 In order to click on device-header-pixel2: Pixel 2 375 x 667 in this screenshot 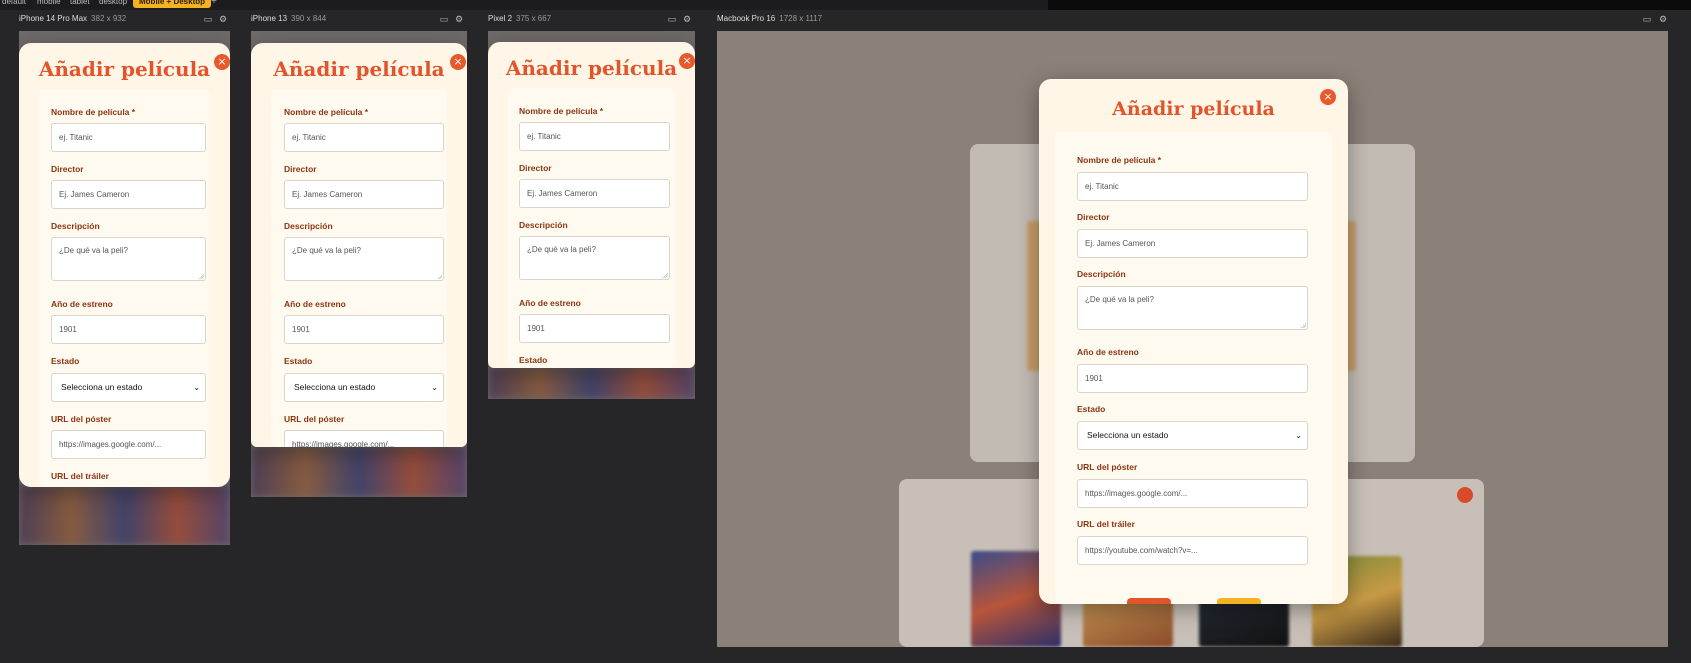, I will do `click(519, 19)`.